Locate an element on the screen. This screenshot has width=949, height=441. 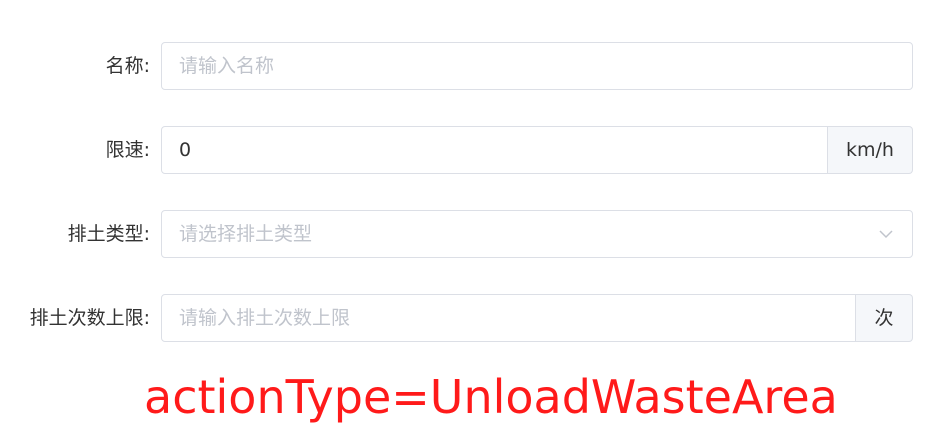
action-type-annotation: actionType=UnloadWasteArea is located at coordinates (491, 397).